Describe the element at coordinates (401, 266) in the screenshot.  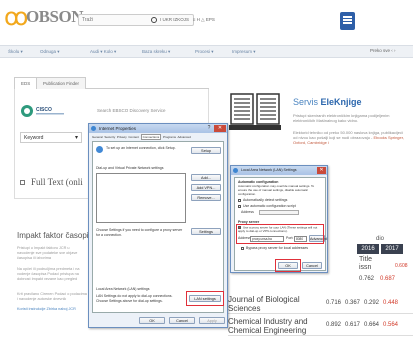
I see `table-cell-red: 0.608` at that location.